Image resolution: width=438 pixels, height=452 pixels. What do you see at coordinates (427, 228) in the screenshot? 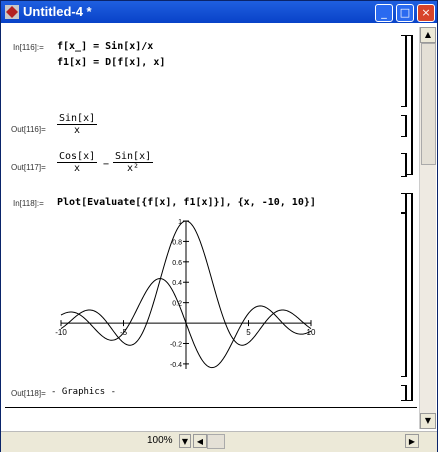
I see `vertical-scrollbar: ▲ ▼` at bounding box center [427, 228].